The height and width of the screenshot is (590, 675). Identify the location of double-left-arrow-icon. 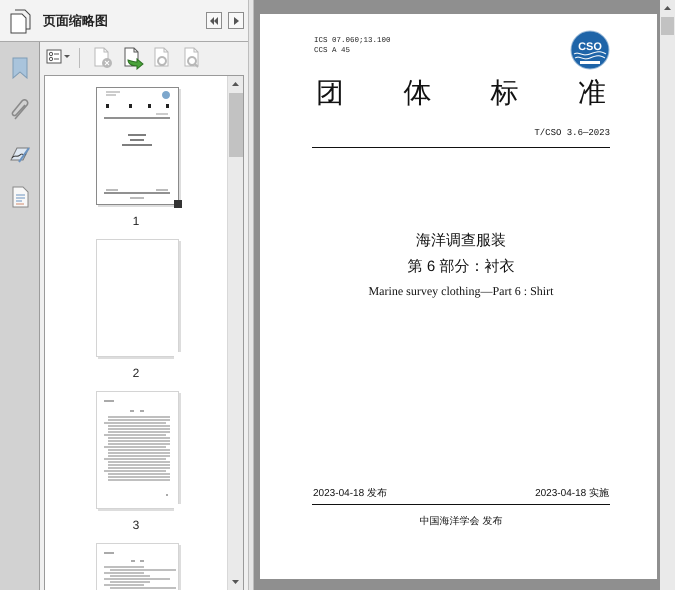
(214, 21).